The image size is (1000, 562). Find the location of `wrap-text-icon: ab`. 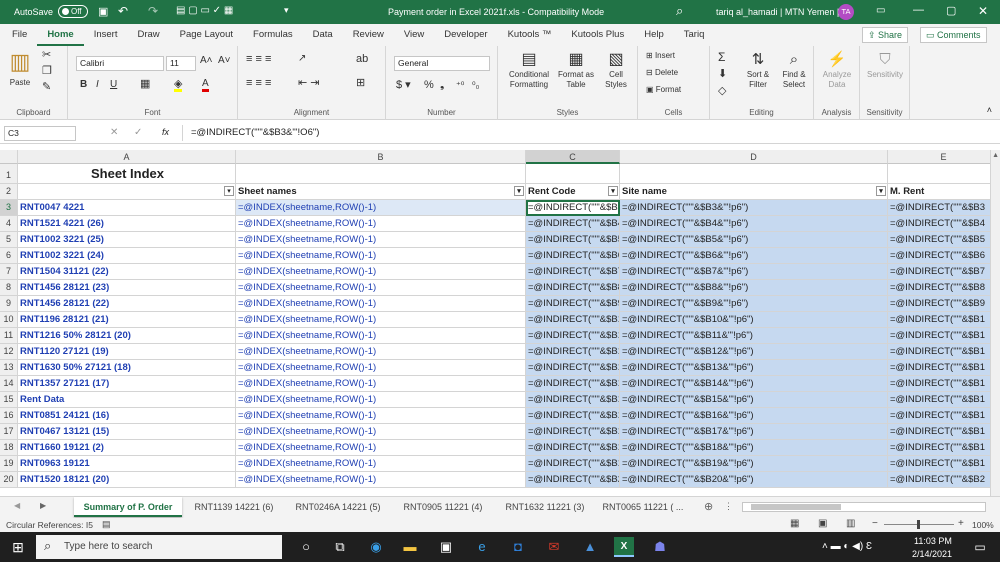

wrap-text-icon: ab is located at coordinates (362, 59).